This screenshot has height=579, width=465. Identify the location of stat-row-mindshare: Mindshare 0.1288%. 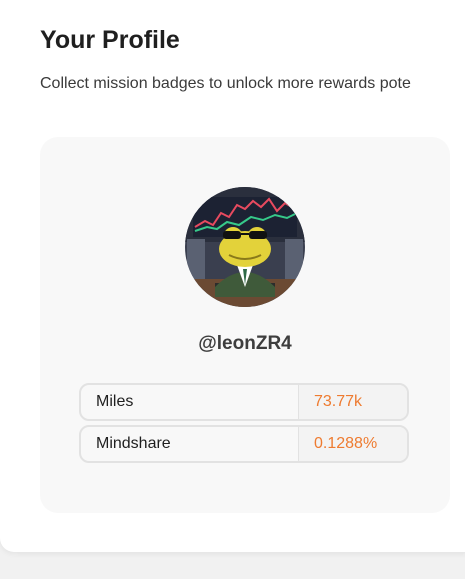
(244, 444).